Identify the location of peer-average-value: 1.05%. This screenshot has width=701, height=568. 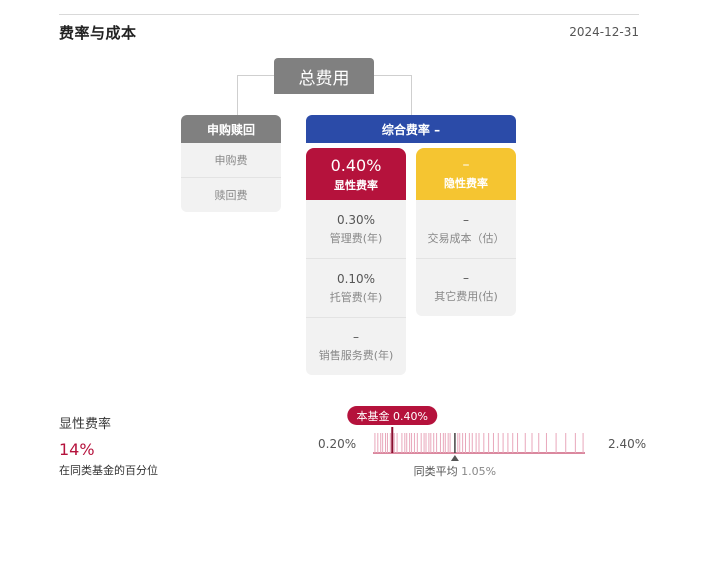
(479, 471).